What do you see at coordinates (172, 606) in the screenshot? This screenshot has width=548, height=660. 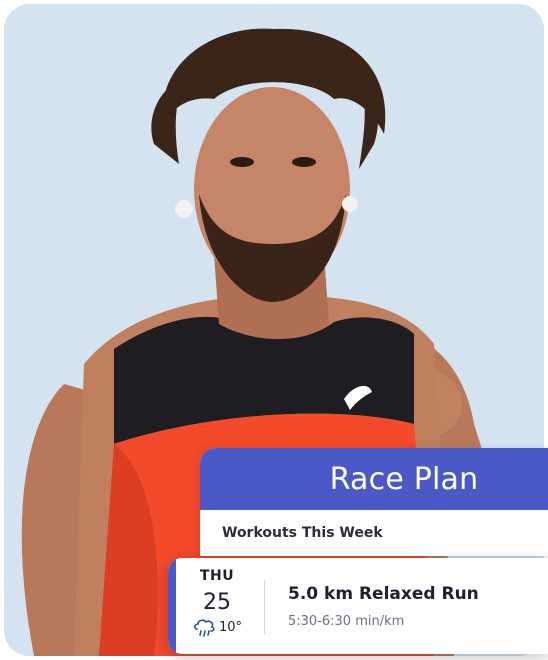 I see `workout-accent-bar` at bounding box center [172, 606].